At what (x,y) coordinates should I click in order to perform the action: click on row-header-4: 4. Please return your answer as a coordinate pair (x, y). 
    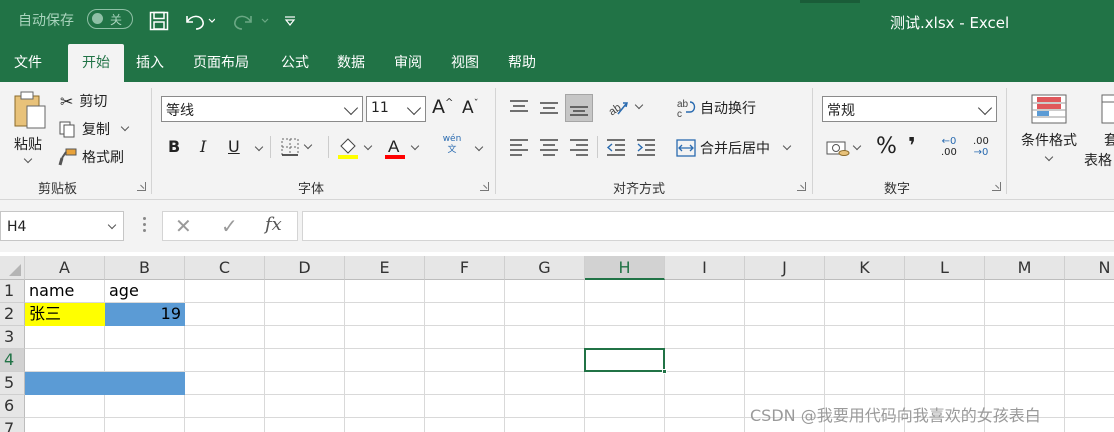
    Looking at the image, I should click on (12, 360).